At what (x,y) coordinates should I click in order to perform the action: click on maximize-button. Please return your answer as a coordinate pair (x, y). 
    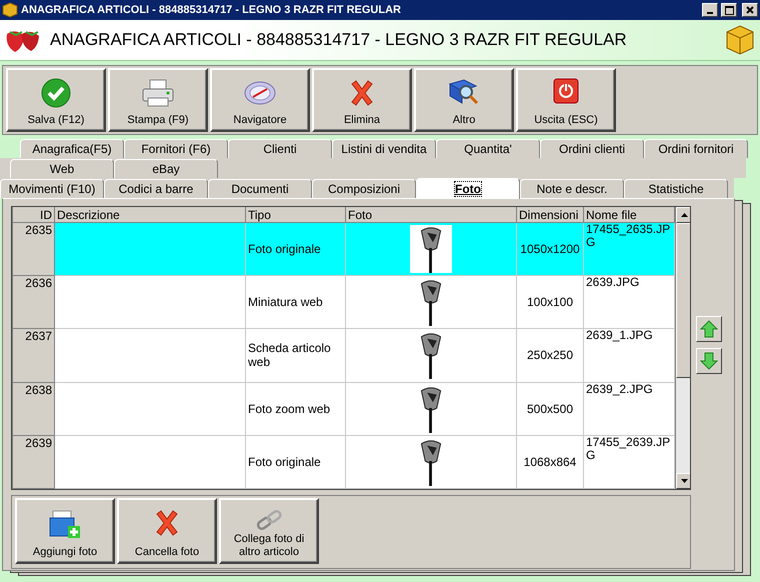
    Looking at the image, I should click on (729, 10).